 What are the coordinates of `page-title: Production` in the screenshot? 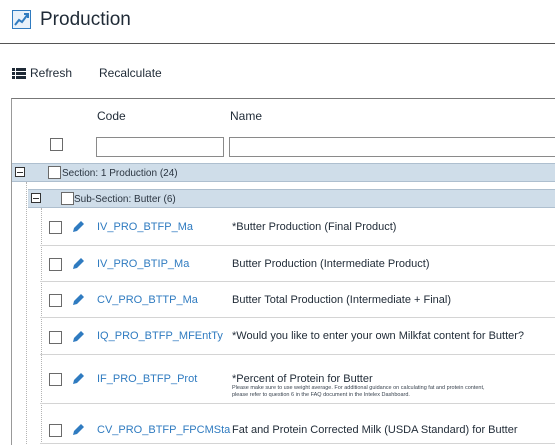 It's located at (85, 19).